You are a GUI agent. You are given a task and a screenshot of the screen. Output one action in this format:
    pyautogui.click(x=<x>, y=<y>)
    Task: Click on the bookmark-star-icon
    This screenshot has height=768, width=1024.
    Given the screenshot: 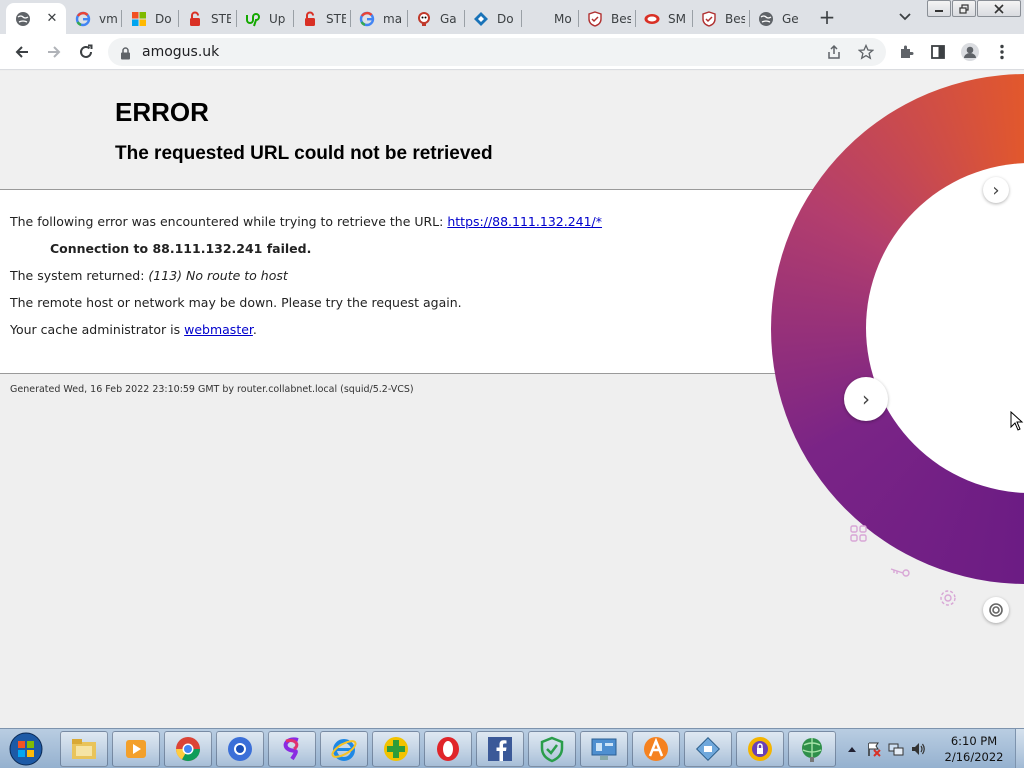 What is the action you would take?
    pyautogui.click(x=866, y=52)
    